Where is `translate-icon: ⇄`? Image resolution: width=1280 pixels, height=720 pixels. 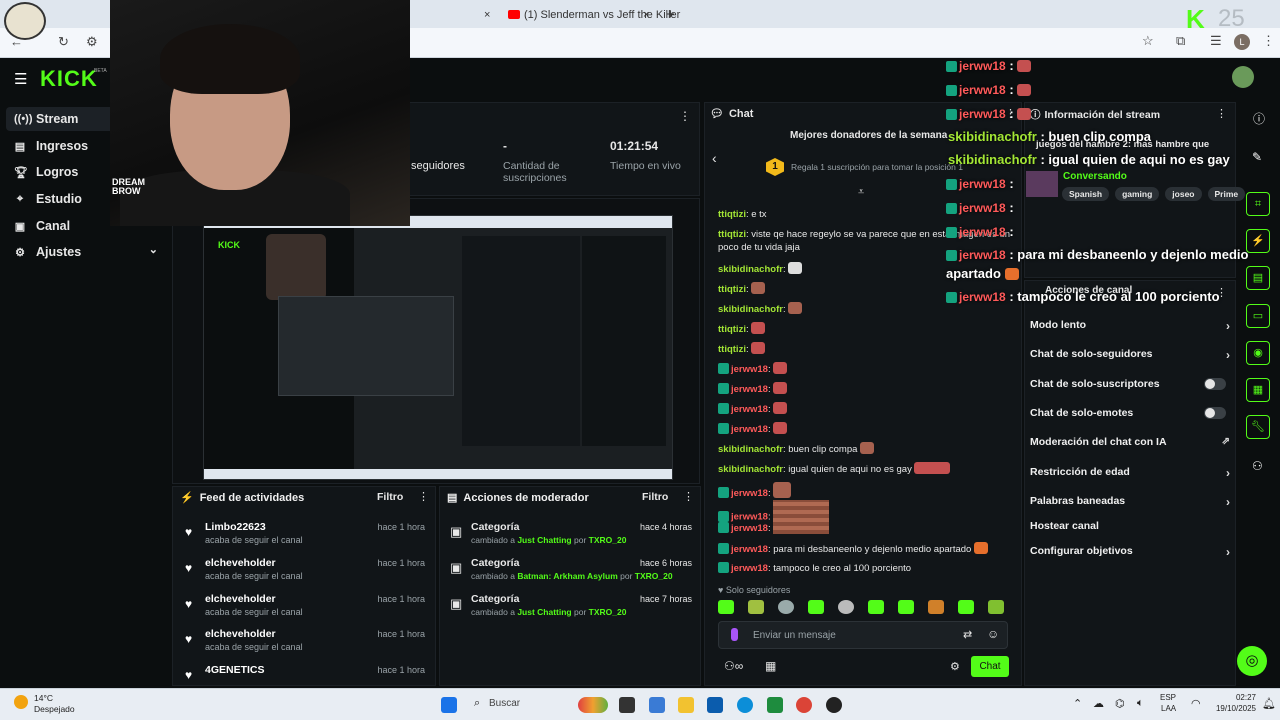
translate-icon: ⇄ is located at coordinates (967, 634).